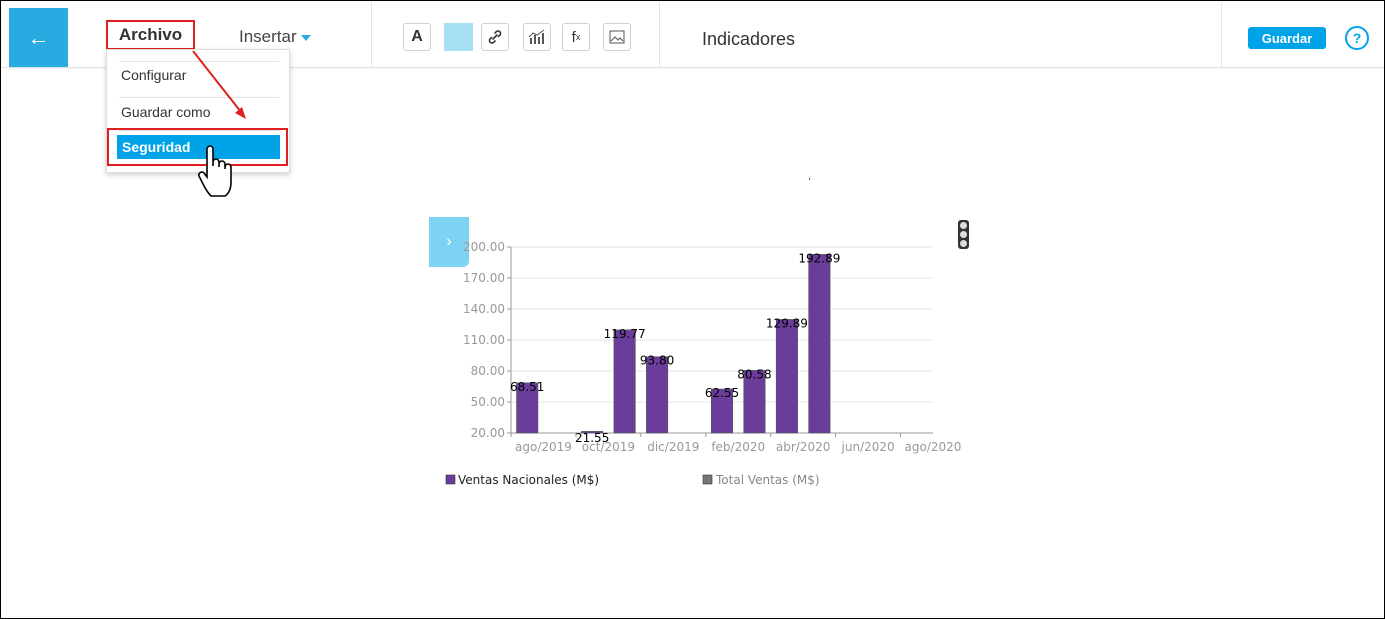 Image resolution: width=1385 pixels, height=619 pixels. What do you see at coordinates (819, 258) in the screenshot?
I see `data-label: 192.89` at bounding box center [819, 258].